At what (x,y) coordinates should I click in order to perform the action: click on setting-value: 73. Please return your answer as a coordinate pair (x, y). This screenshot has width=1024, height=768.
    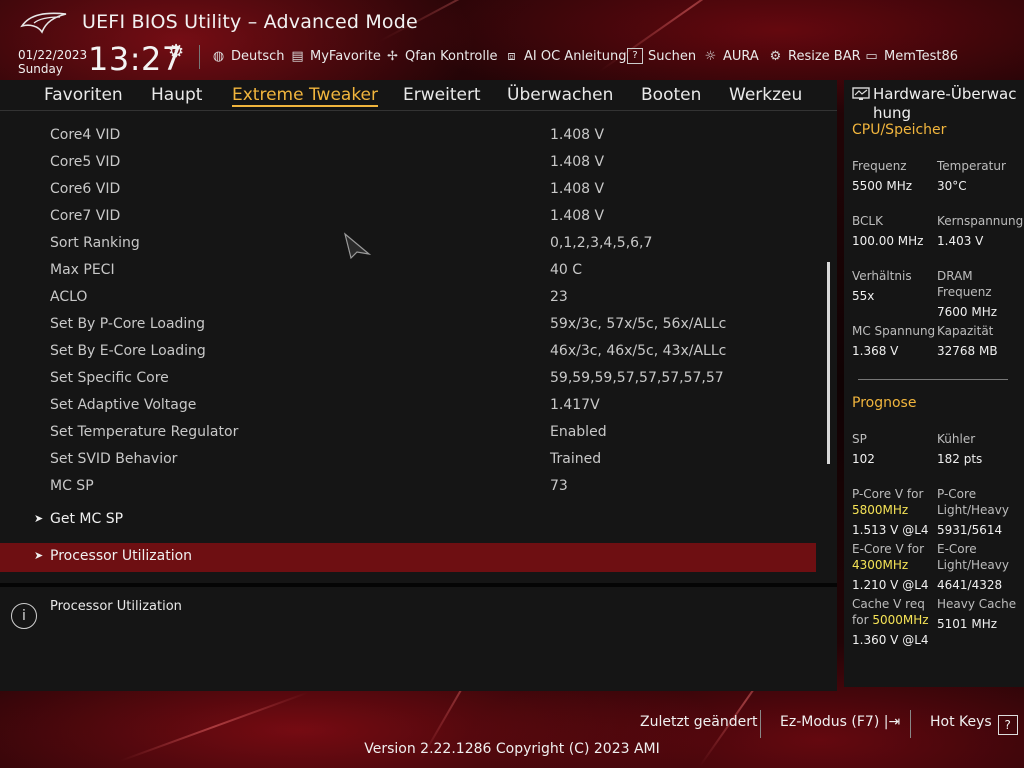
    Looking at the image, I should click on (559, 486).